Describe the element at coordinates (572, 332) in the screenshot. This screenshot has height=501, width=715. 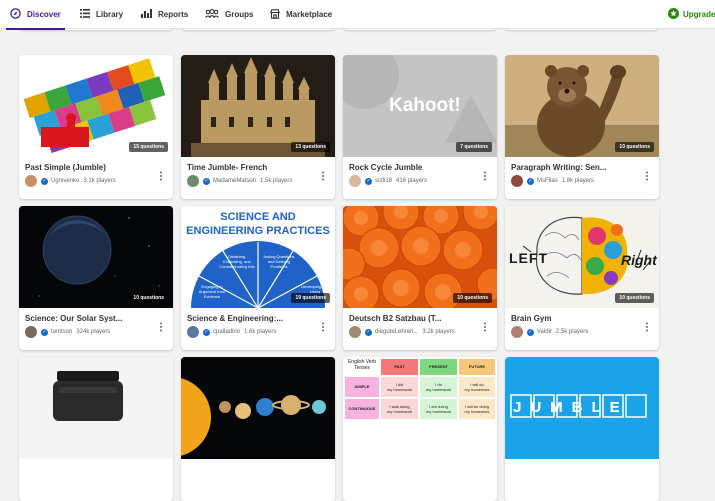
I see `player-count: 2.5k players` at that location.